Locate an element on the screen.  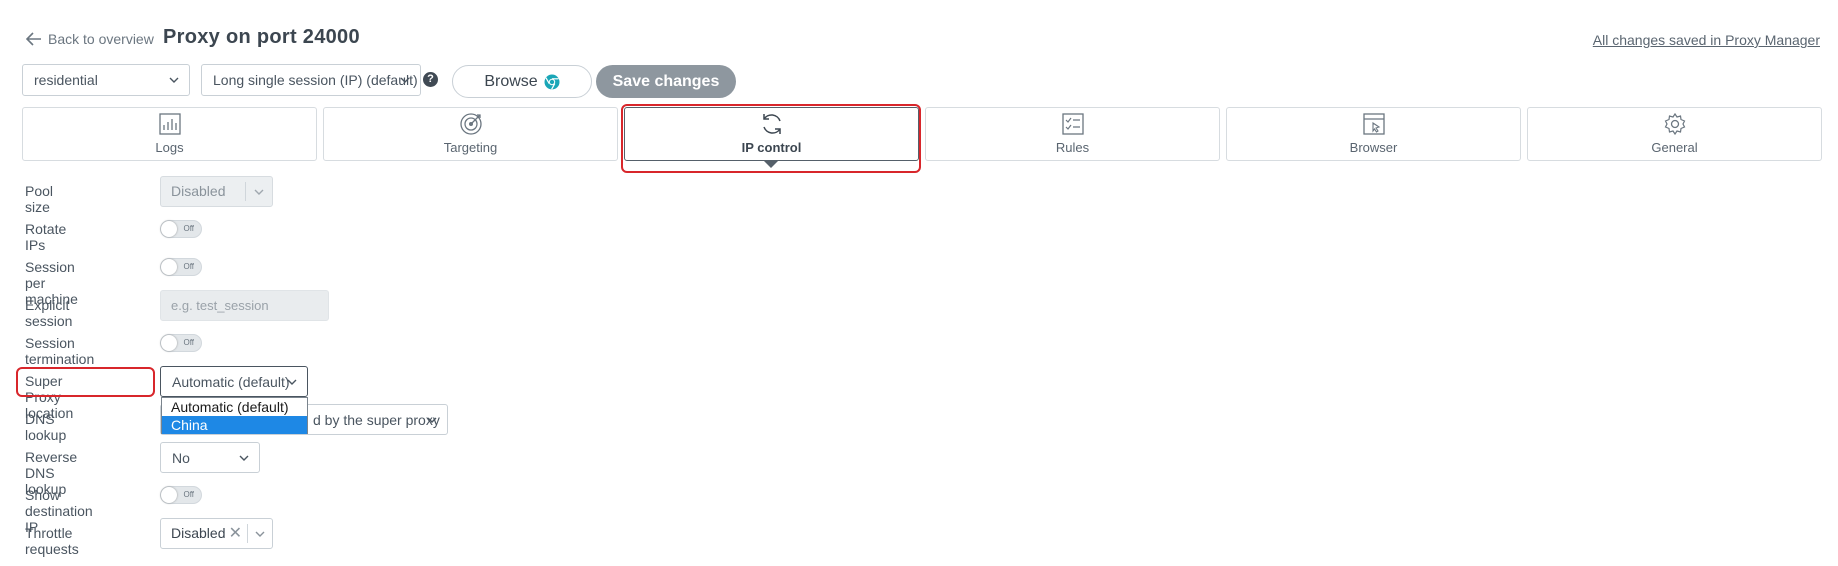
pool-size-select: Disabled is located at coordinates (216, 191).